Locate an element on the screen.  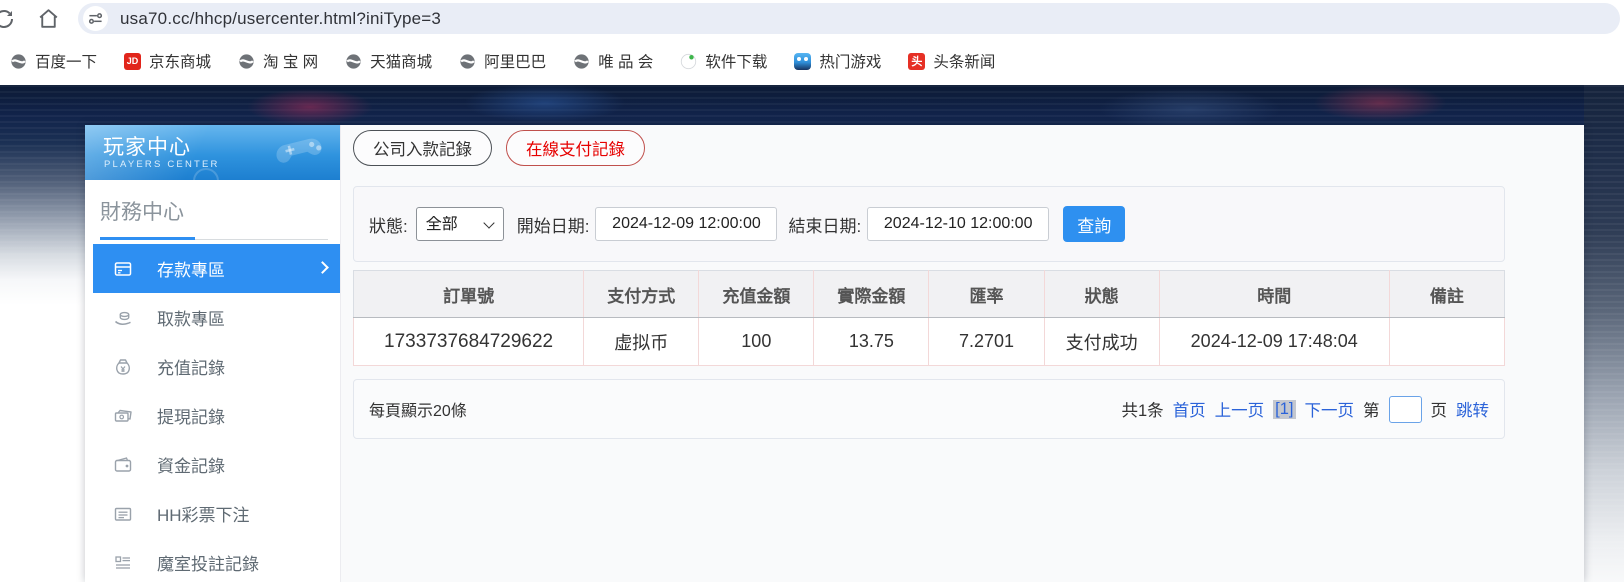
header-time: 時間 is located at coordinates (1274, 294).